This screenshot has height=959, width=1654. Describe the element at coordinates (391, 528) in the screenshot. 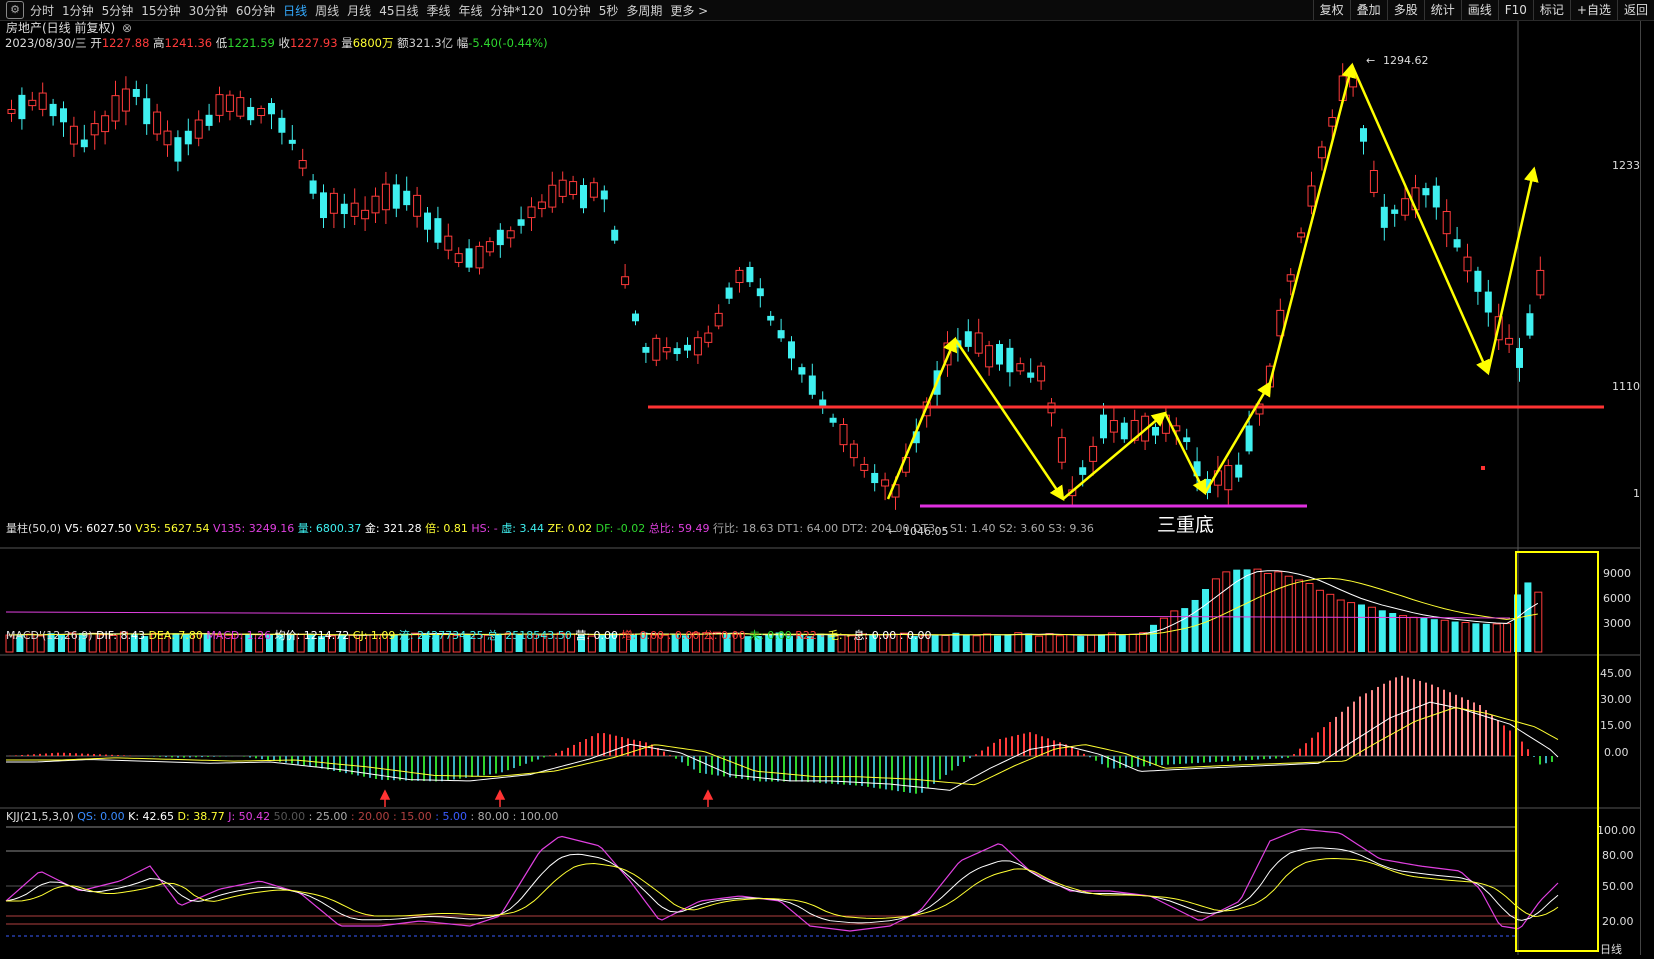

I see `vol-line-item-5: 金: 321.28` at that location.